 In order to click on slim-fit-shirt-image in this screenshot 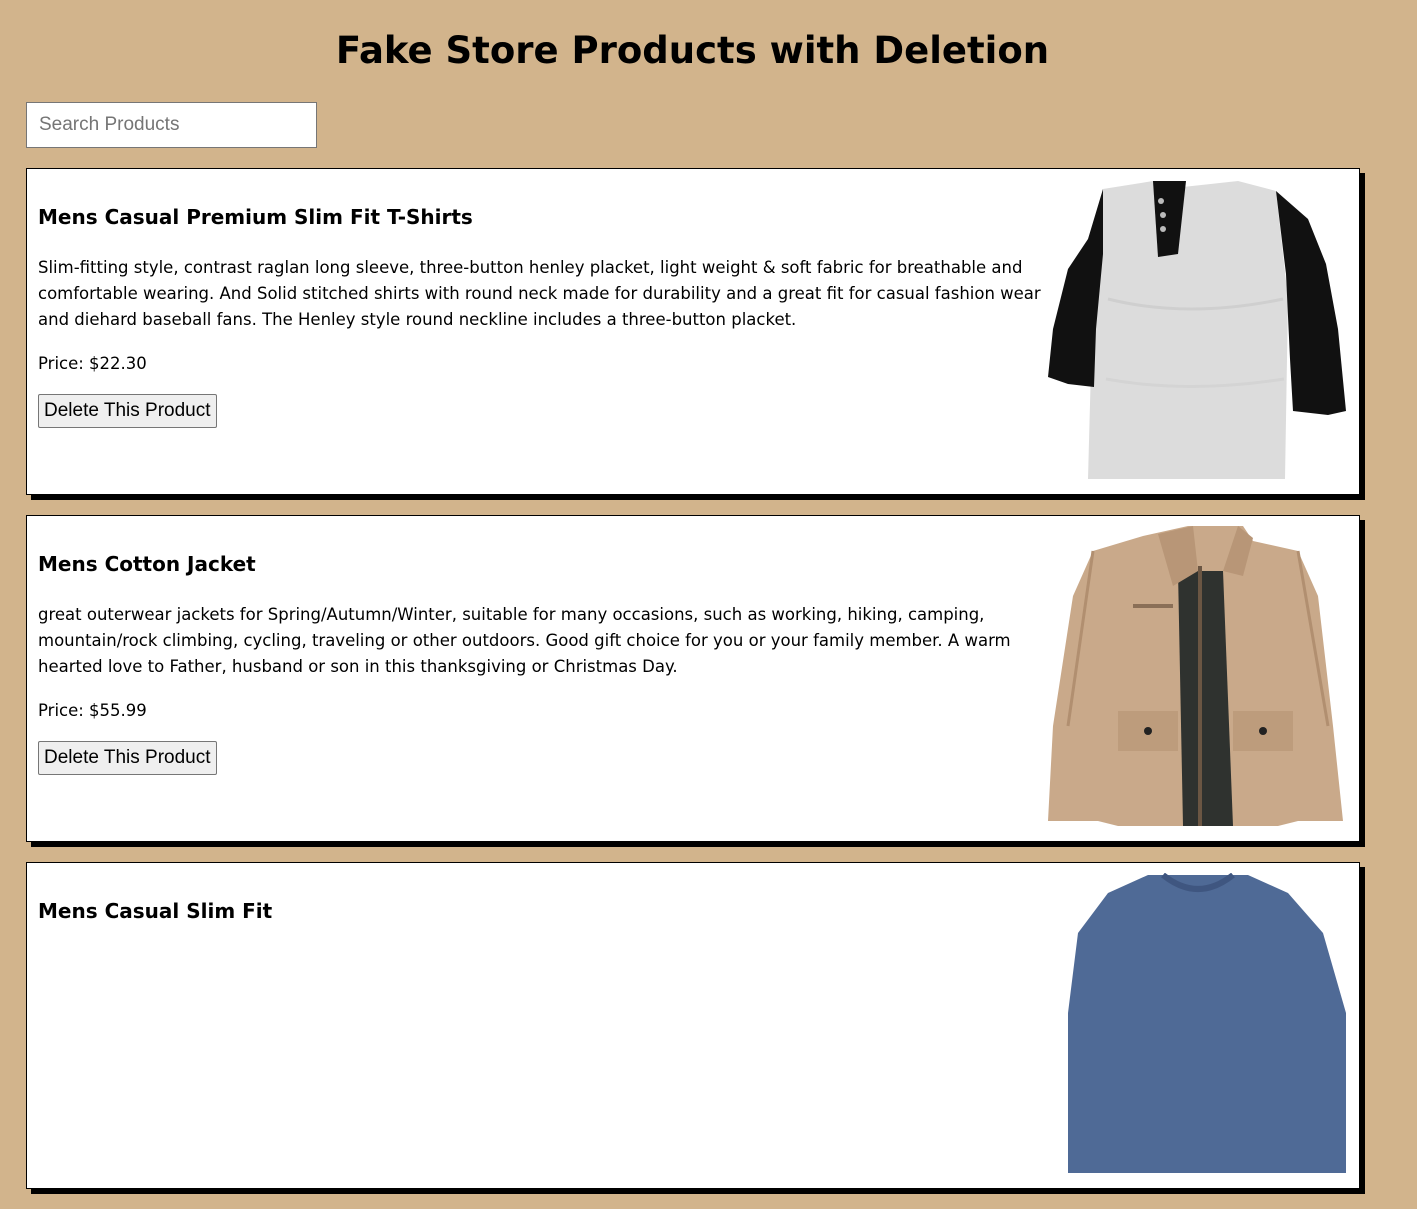, I will do `click(1197, 1023)`.